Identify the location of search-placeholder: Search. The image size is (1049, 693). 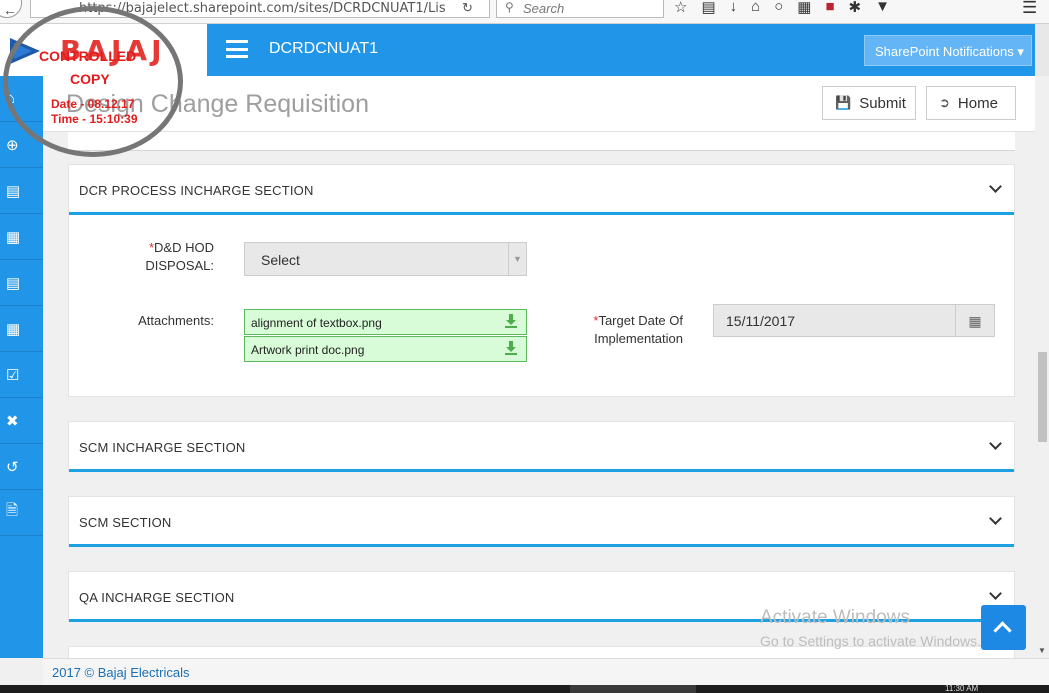
(544, 8).